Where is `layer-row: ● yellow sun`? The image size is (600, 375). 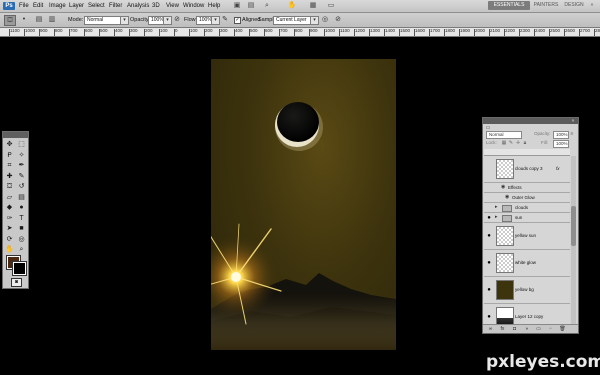
layer-row: ● yellow sun is located at coordinates (527, 236).